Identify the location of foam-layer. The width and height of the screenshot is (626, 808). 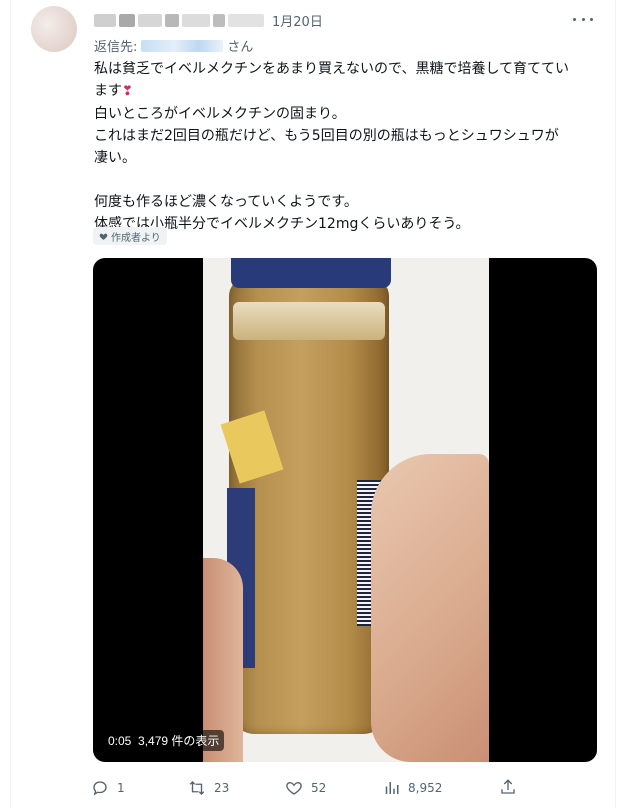
(309, 321).